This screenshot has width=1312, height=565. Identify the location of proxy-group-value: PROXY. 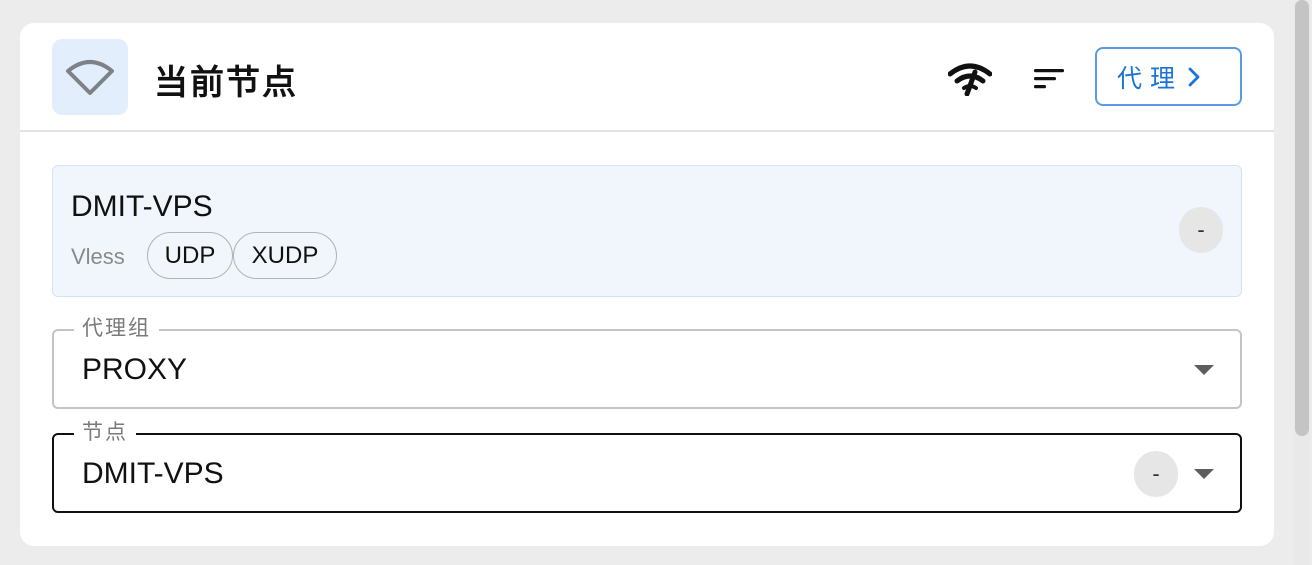
(135, 369).